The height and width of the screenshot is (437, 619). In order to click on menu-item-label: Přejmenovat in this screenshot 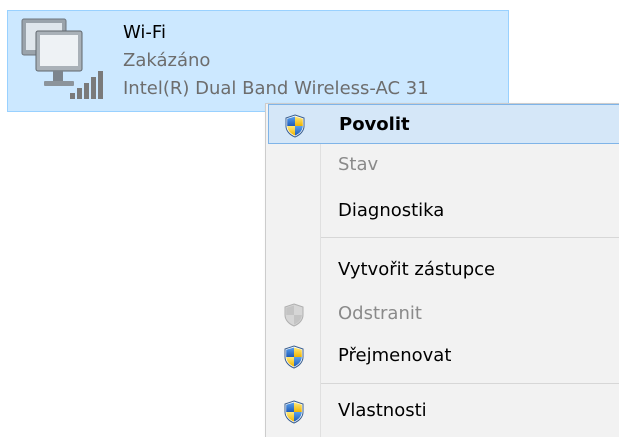, I will do `click(395, 355)`.